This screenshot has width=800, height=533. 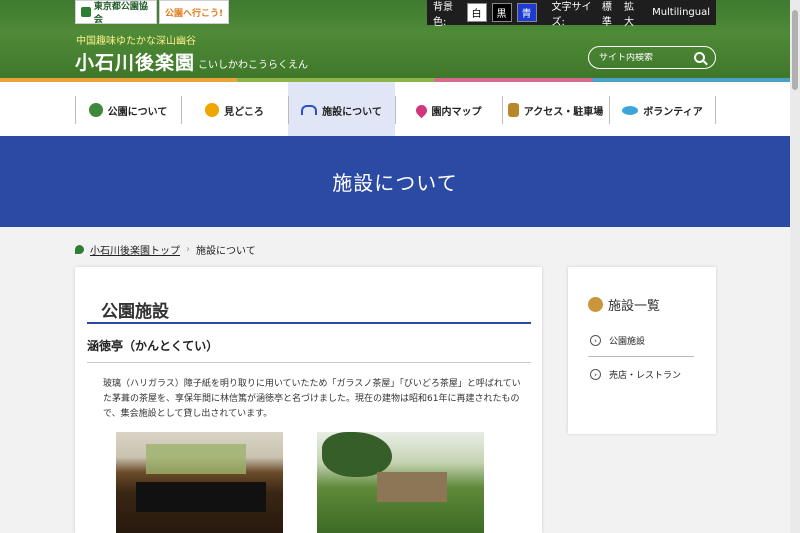 I want to click on site-tagline: 中国趣味ゆたかな深山幽谷, so click(x=136, y=41).